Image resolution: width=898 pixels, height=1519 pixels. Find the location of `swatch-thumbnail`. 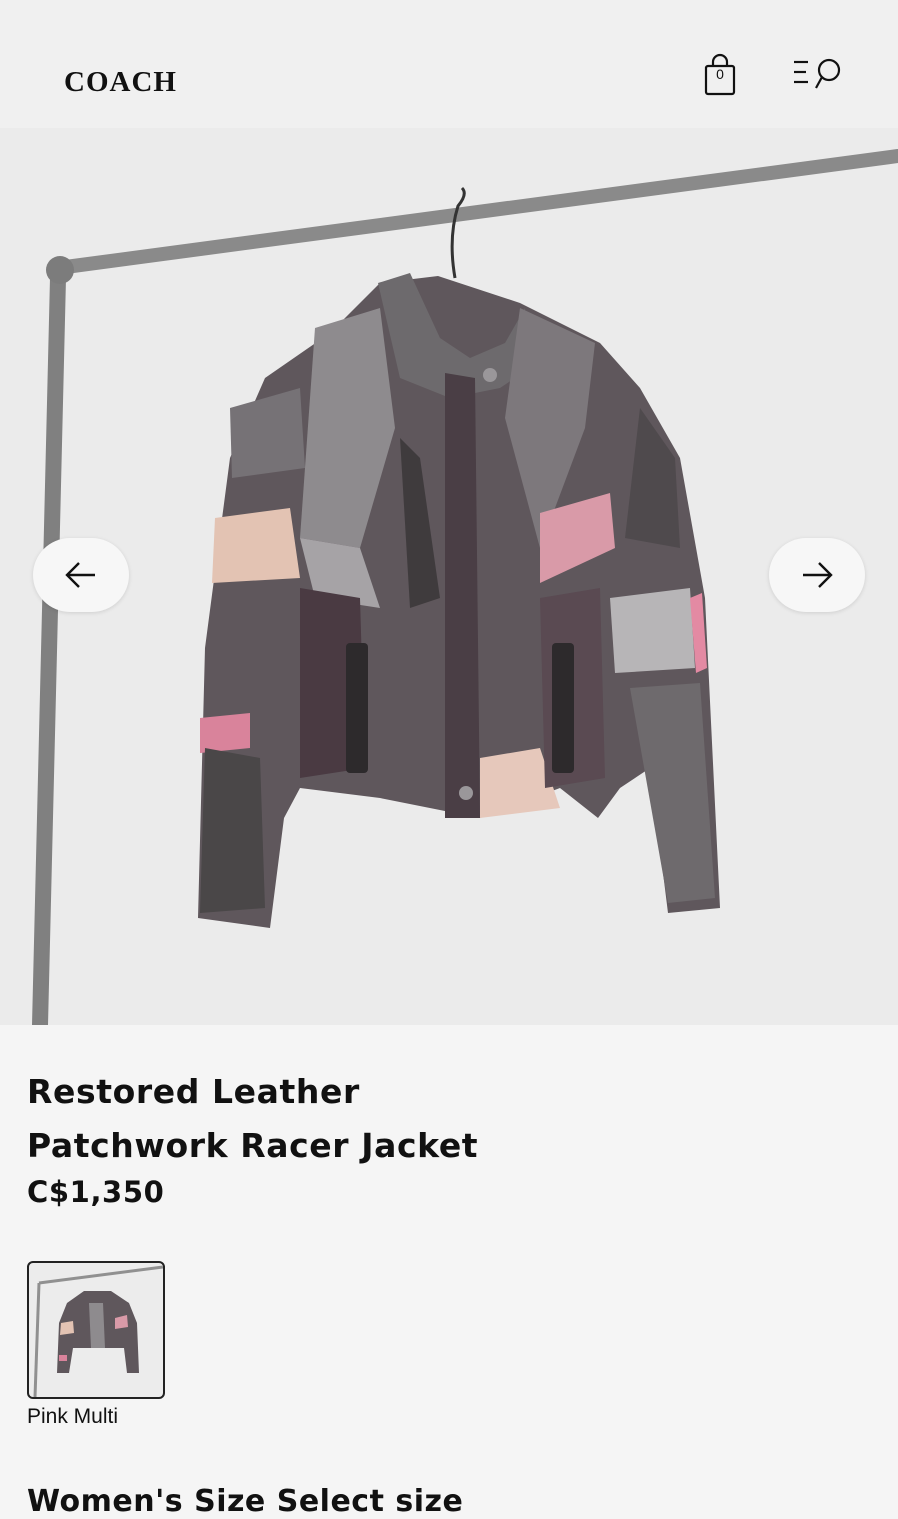

swatch-thumbnail is located at coordinates (98, 1331).